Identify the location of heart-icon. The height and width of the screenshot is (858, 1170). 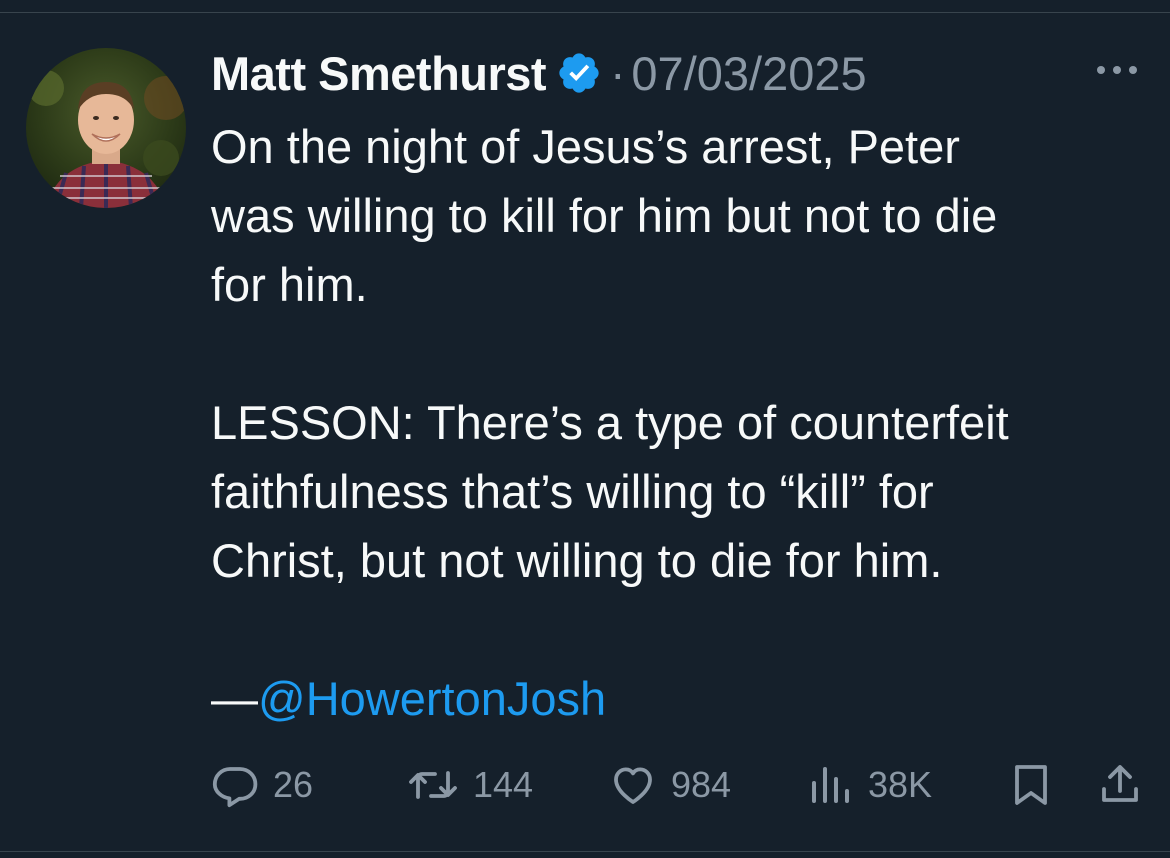
(633, 785).